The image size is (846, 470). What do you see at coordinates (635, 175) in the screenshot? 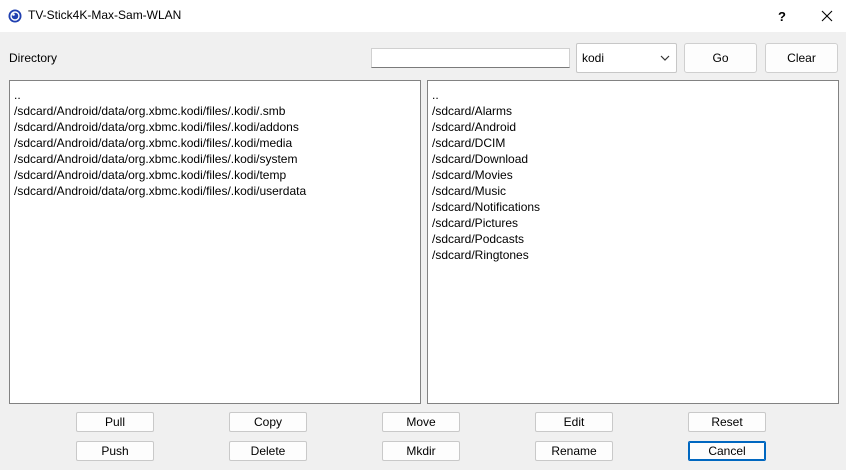
I see `list-item: /sdcard/Movies` at bounding box center [635, 175].